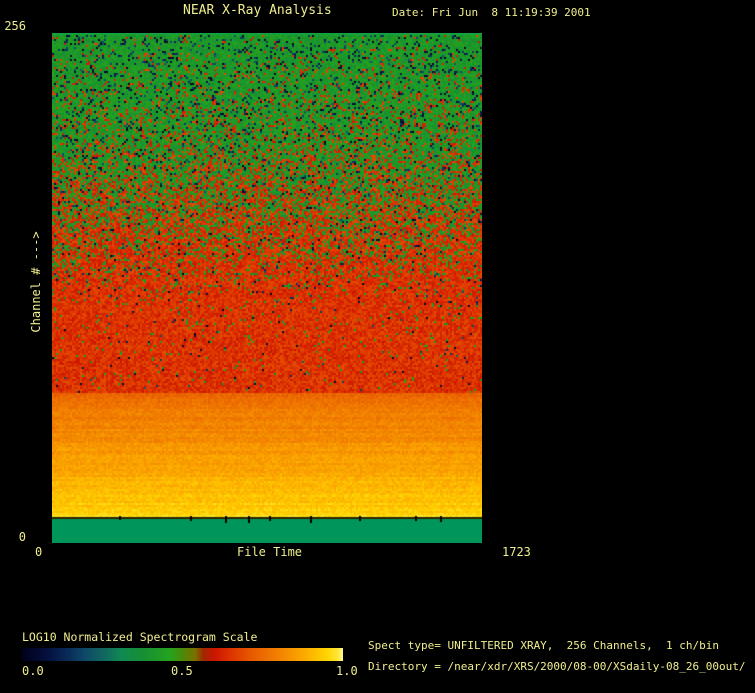  What do you see at coordinates (516, 552) in the screenshot?
I see `x-axis-max-tick: 1723` at bounding box center [516, 552].